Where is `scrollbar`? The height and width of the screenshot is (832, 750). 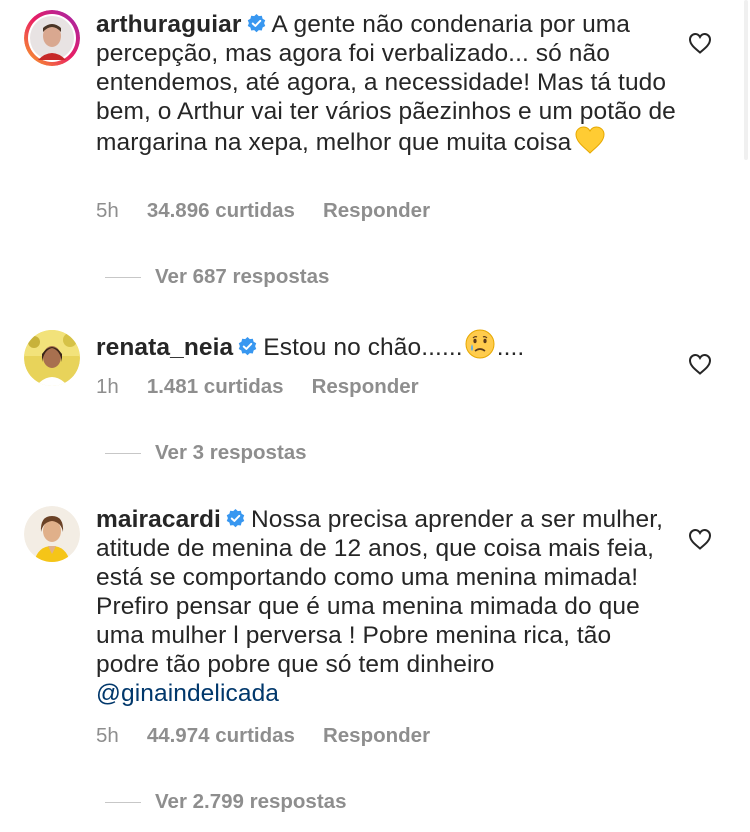
scrollbar is located at coordinates (746, 80).